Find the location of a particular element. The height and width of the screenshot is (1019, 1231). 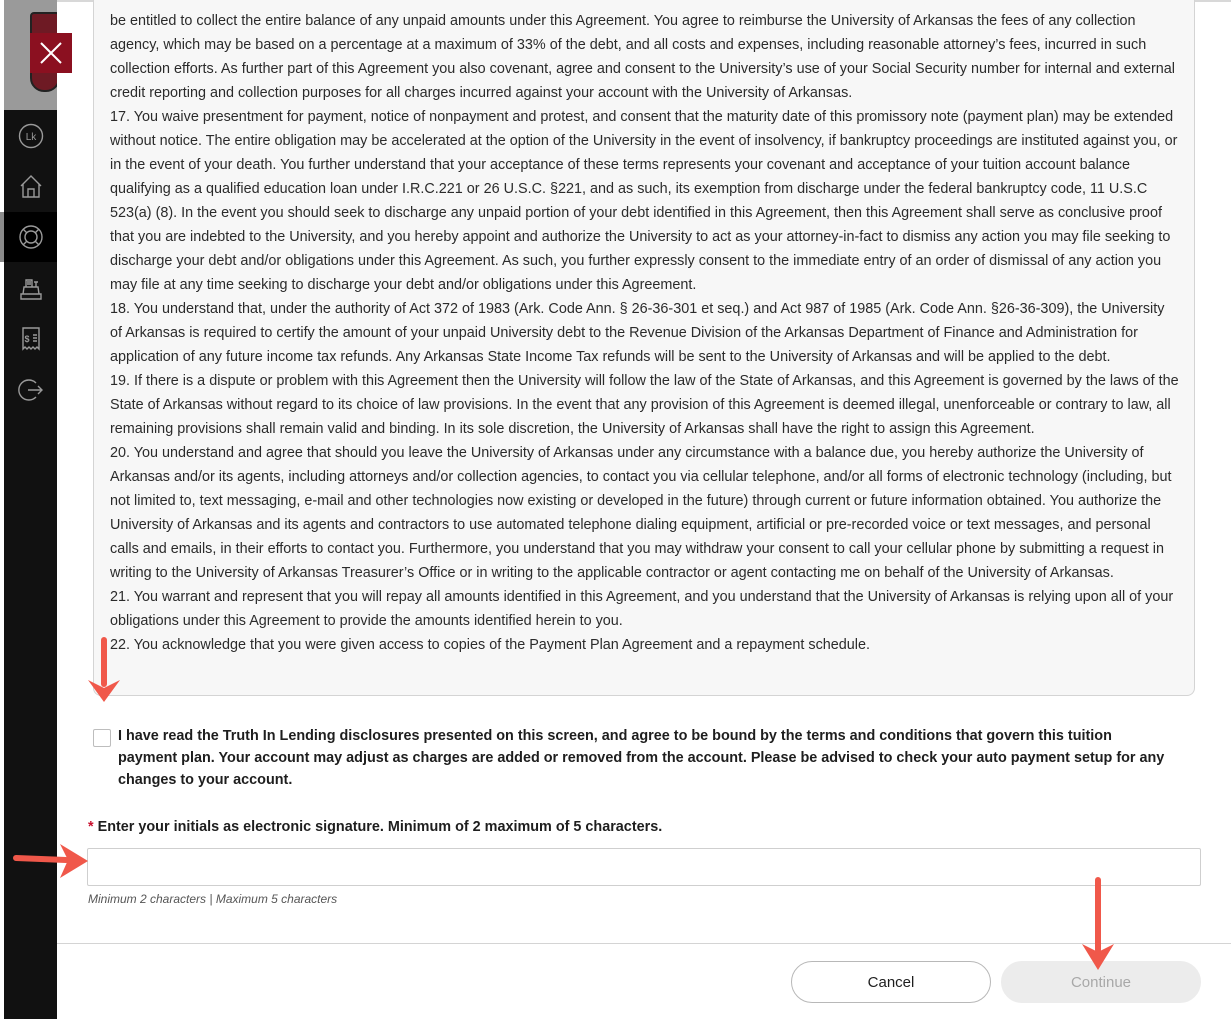

required-marker: * is located at coordinates (91, 827).